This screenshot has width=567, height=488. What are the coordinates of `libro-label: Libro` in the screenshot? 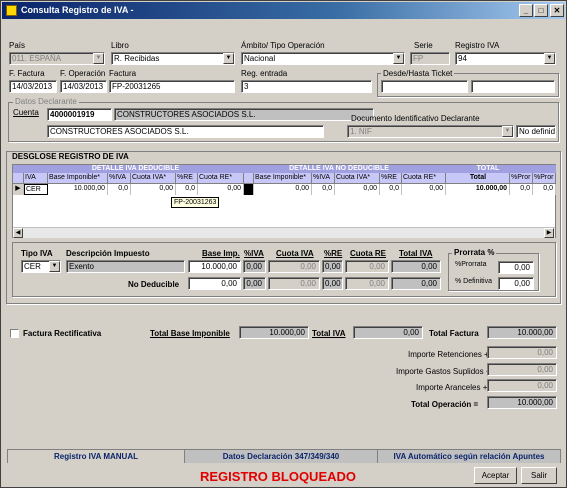 It's located at (120, 45).